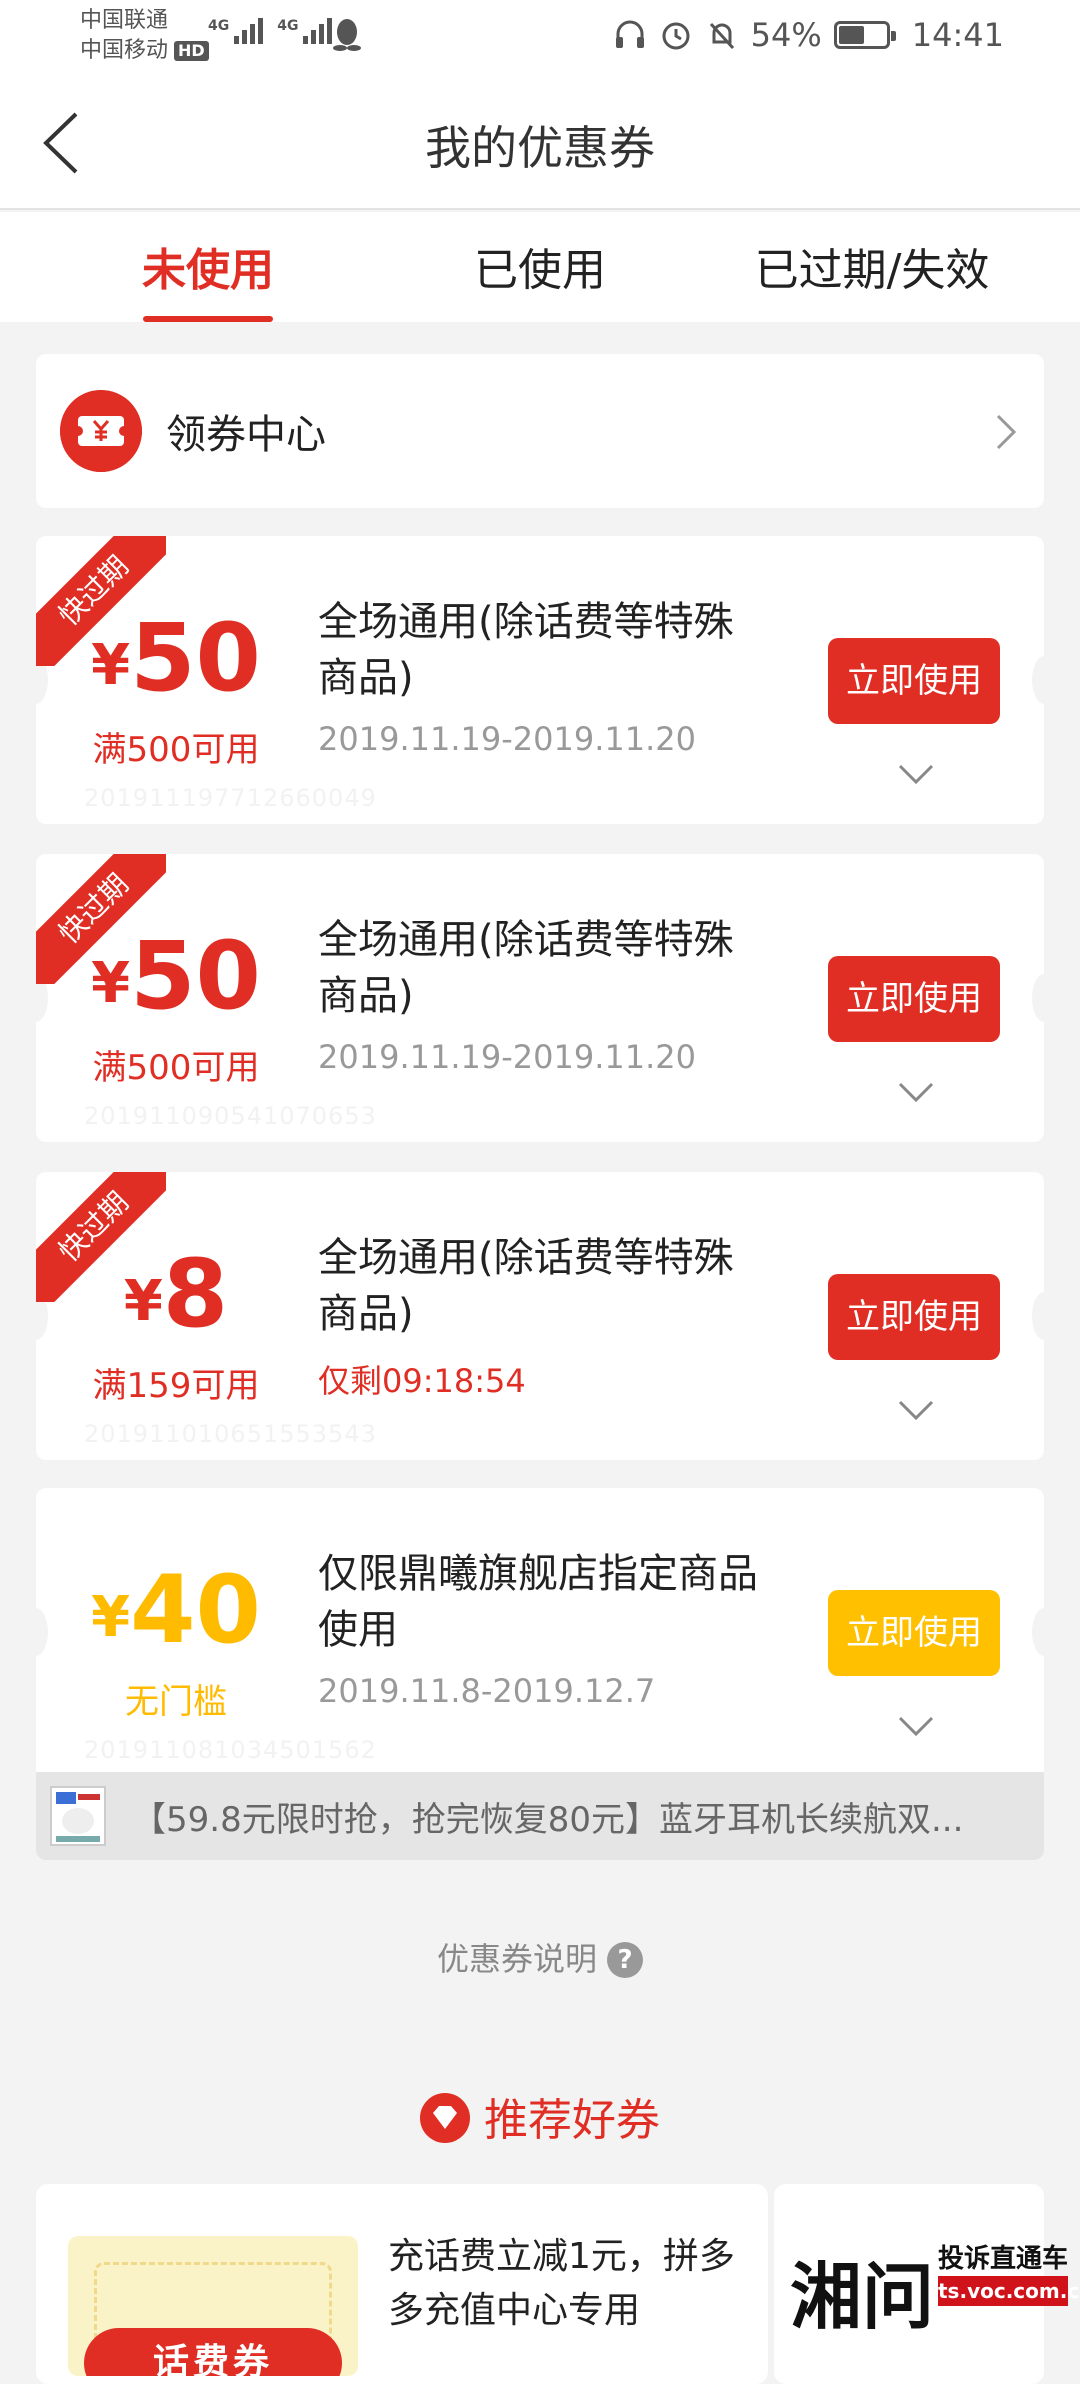  I want to click on tab-expired: 已过期/失效, so click(872, 266).